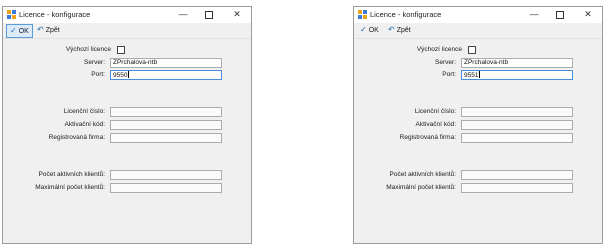 The height and width of the screenshot is (247, 606). I want to click on port-field: 9550, so click(166, 75).